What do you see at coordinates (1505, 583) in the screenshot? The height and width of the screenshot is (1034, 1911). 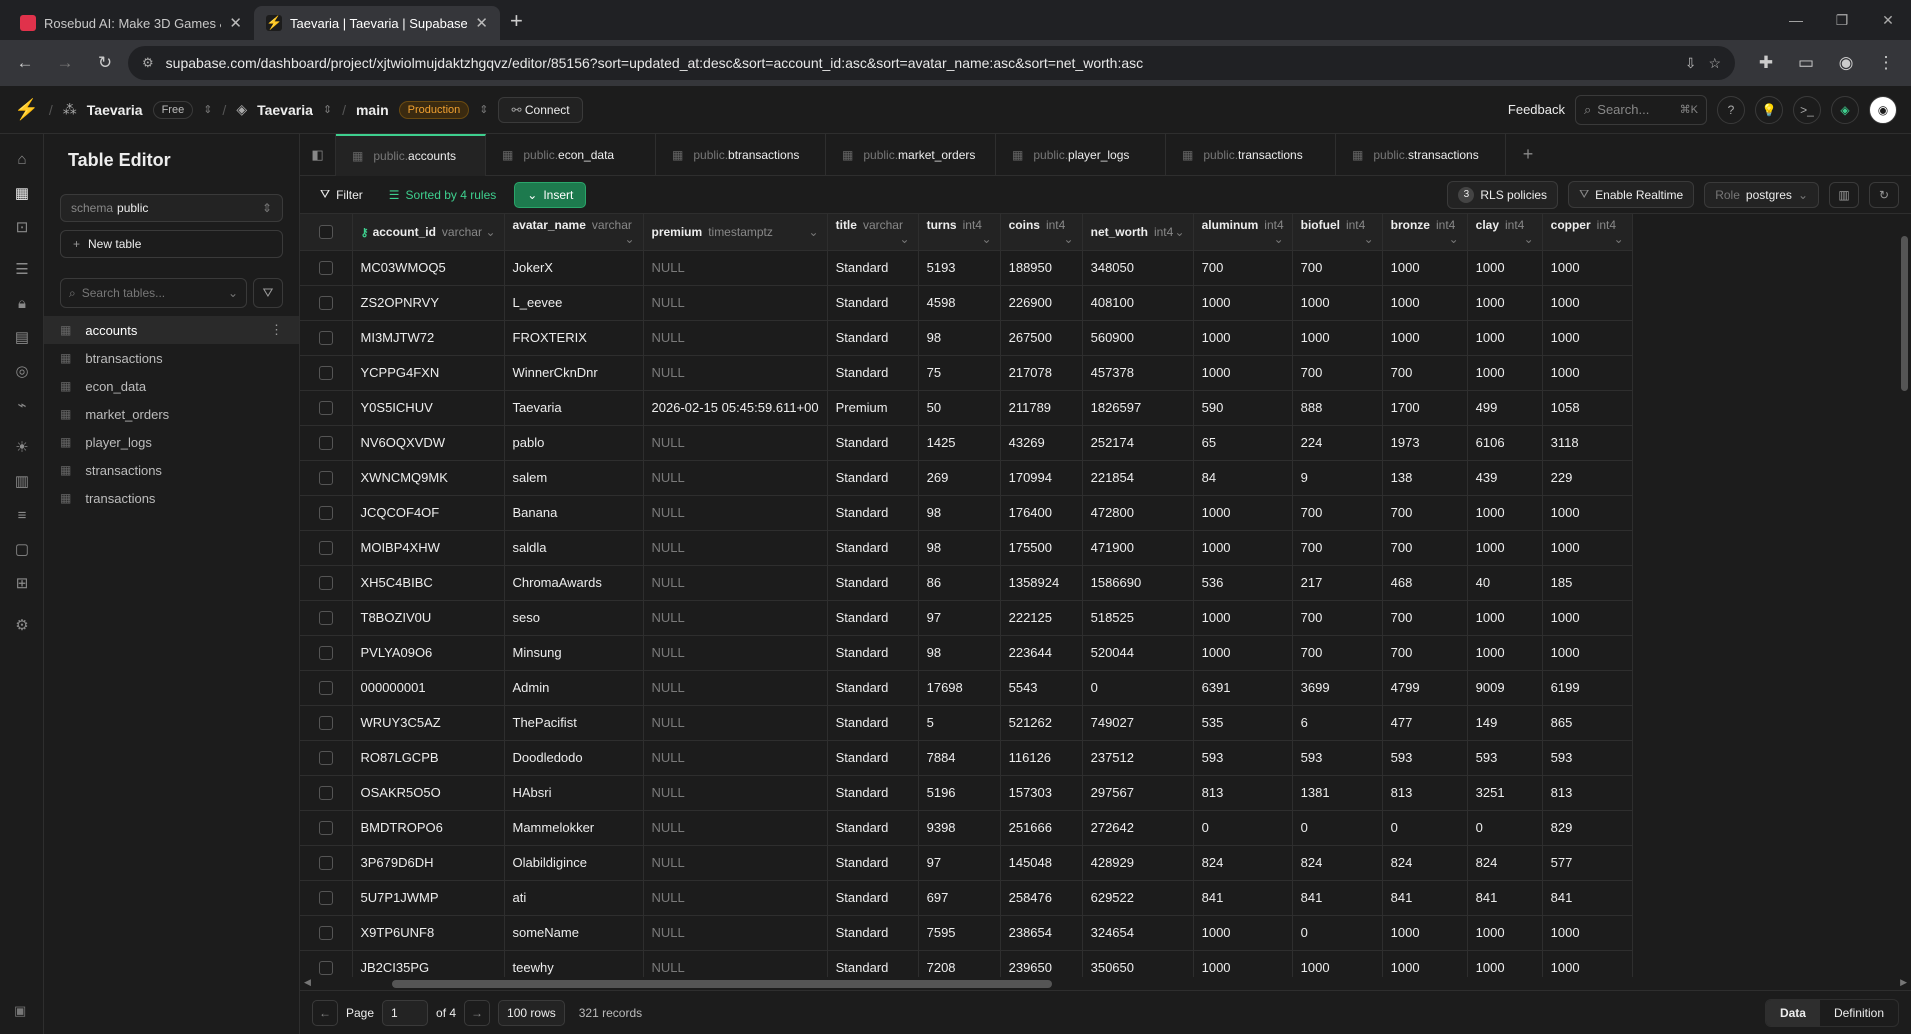 I see `cell-clay: 40` at bounding box center [1505, 583].